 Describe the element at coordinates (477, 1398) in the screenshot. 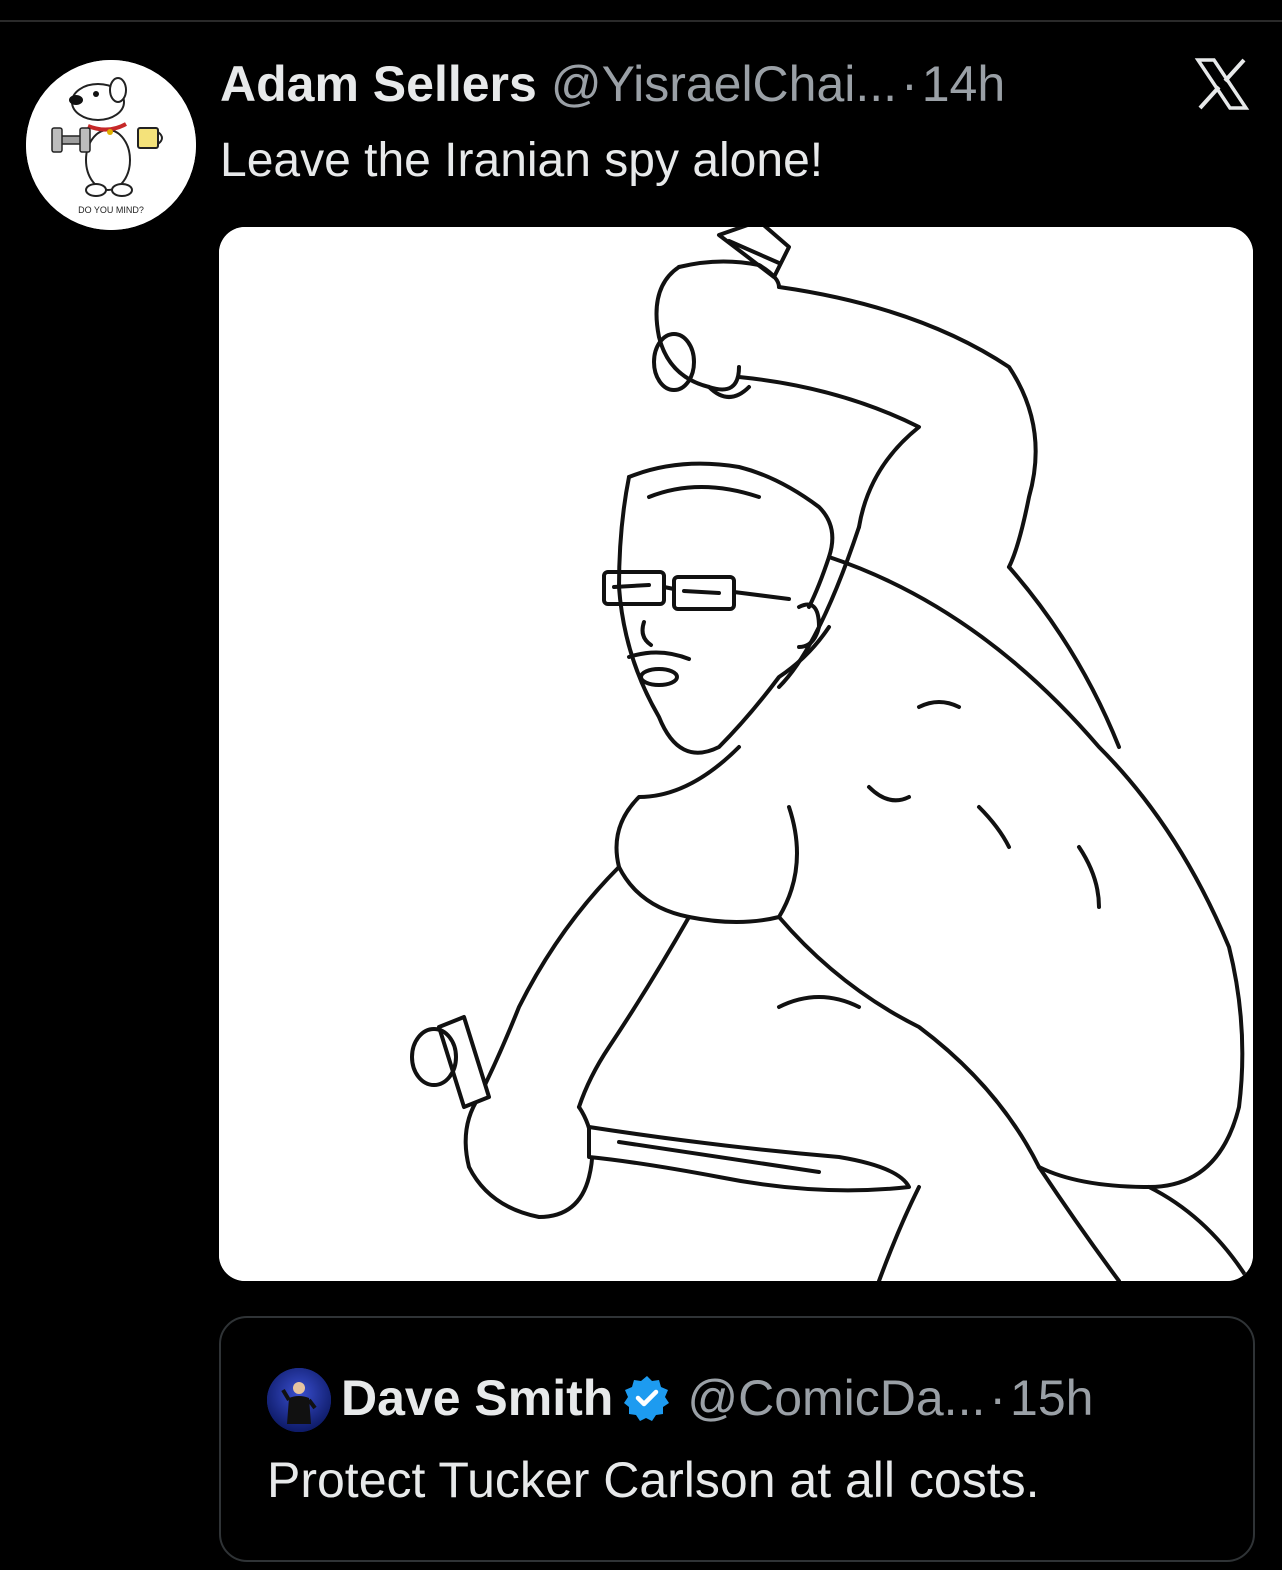

I see `quoted-author-name: Dave Smith` at that location.